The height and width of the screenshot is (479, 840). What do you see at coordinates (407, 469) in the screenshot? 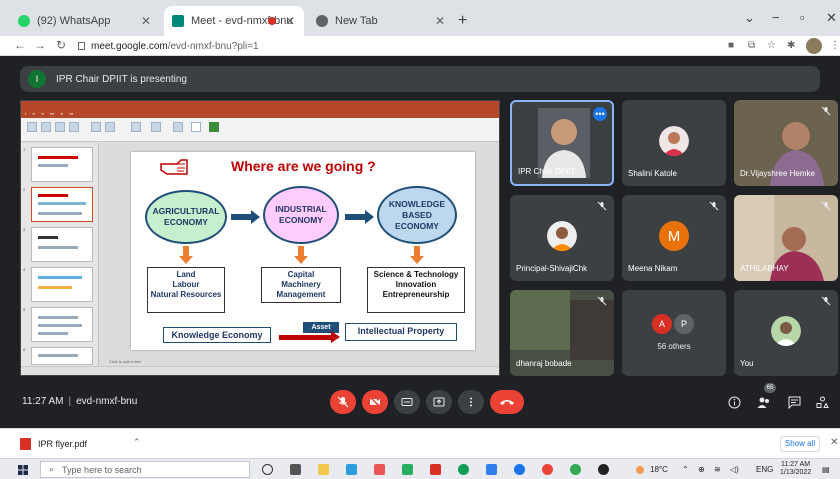
I see `excel-icon` at bounding box center [407, 469].